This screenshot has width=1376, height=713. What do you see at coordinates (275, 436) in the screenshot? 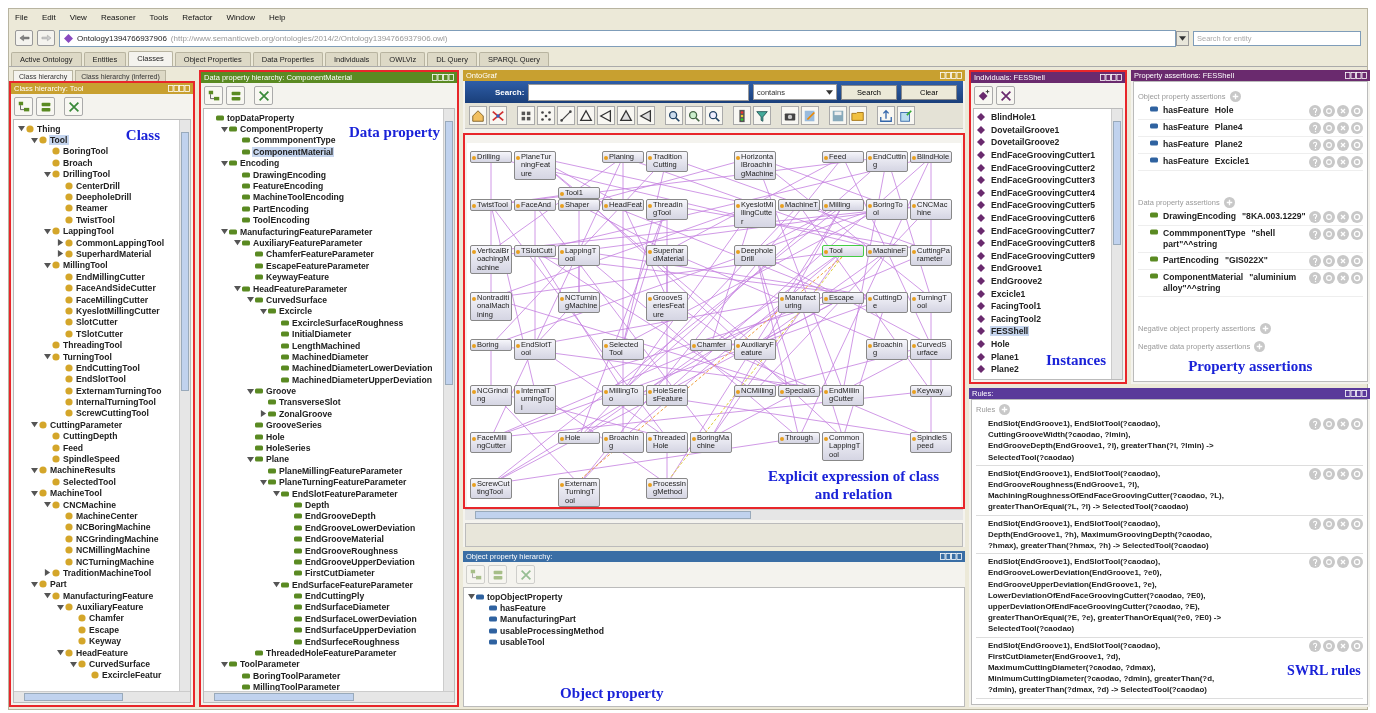
I see `tree-item: Hole` at bounding box center [275, 436].